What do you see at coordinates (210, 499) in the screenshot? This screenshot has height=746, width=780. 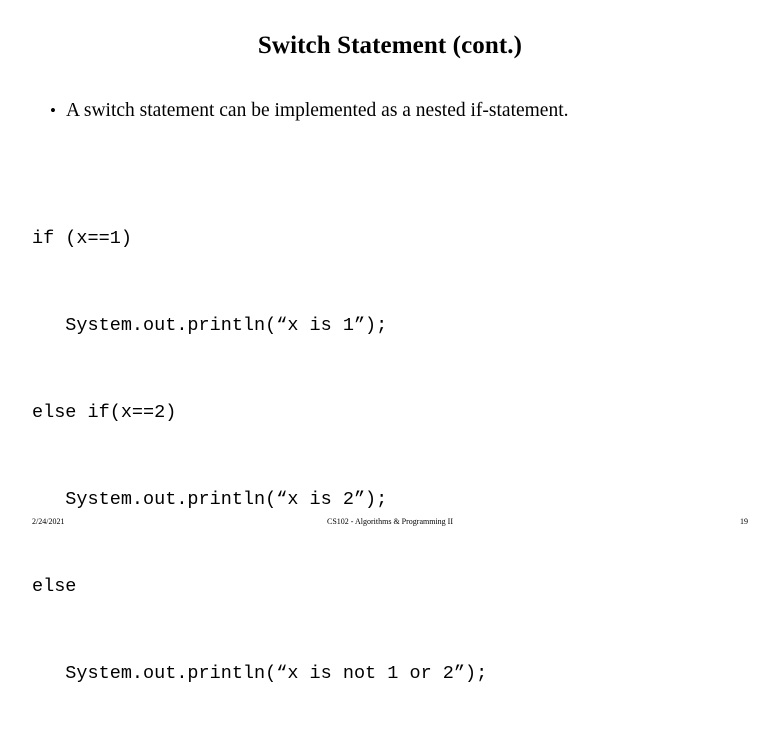 I see `code-line: System.out.println(“x is 2”);` at bounding box center [210, 499].